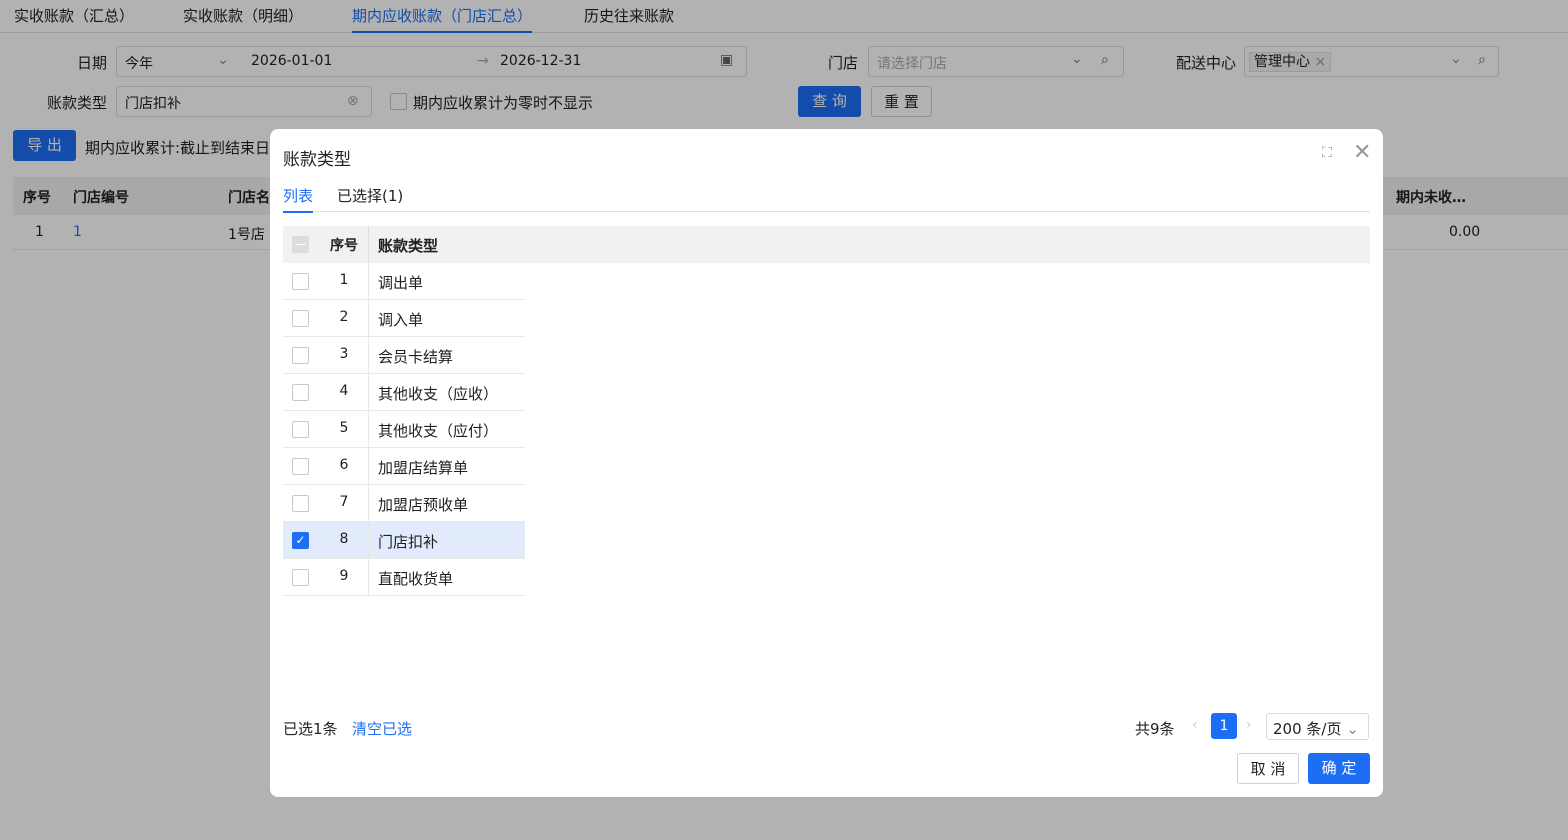 This screenshot has width=1568, height=840. Describe the element at coordinates (1155, 729) in the screenshot. I see `total-count: 共9条` at that location.